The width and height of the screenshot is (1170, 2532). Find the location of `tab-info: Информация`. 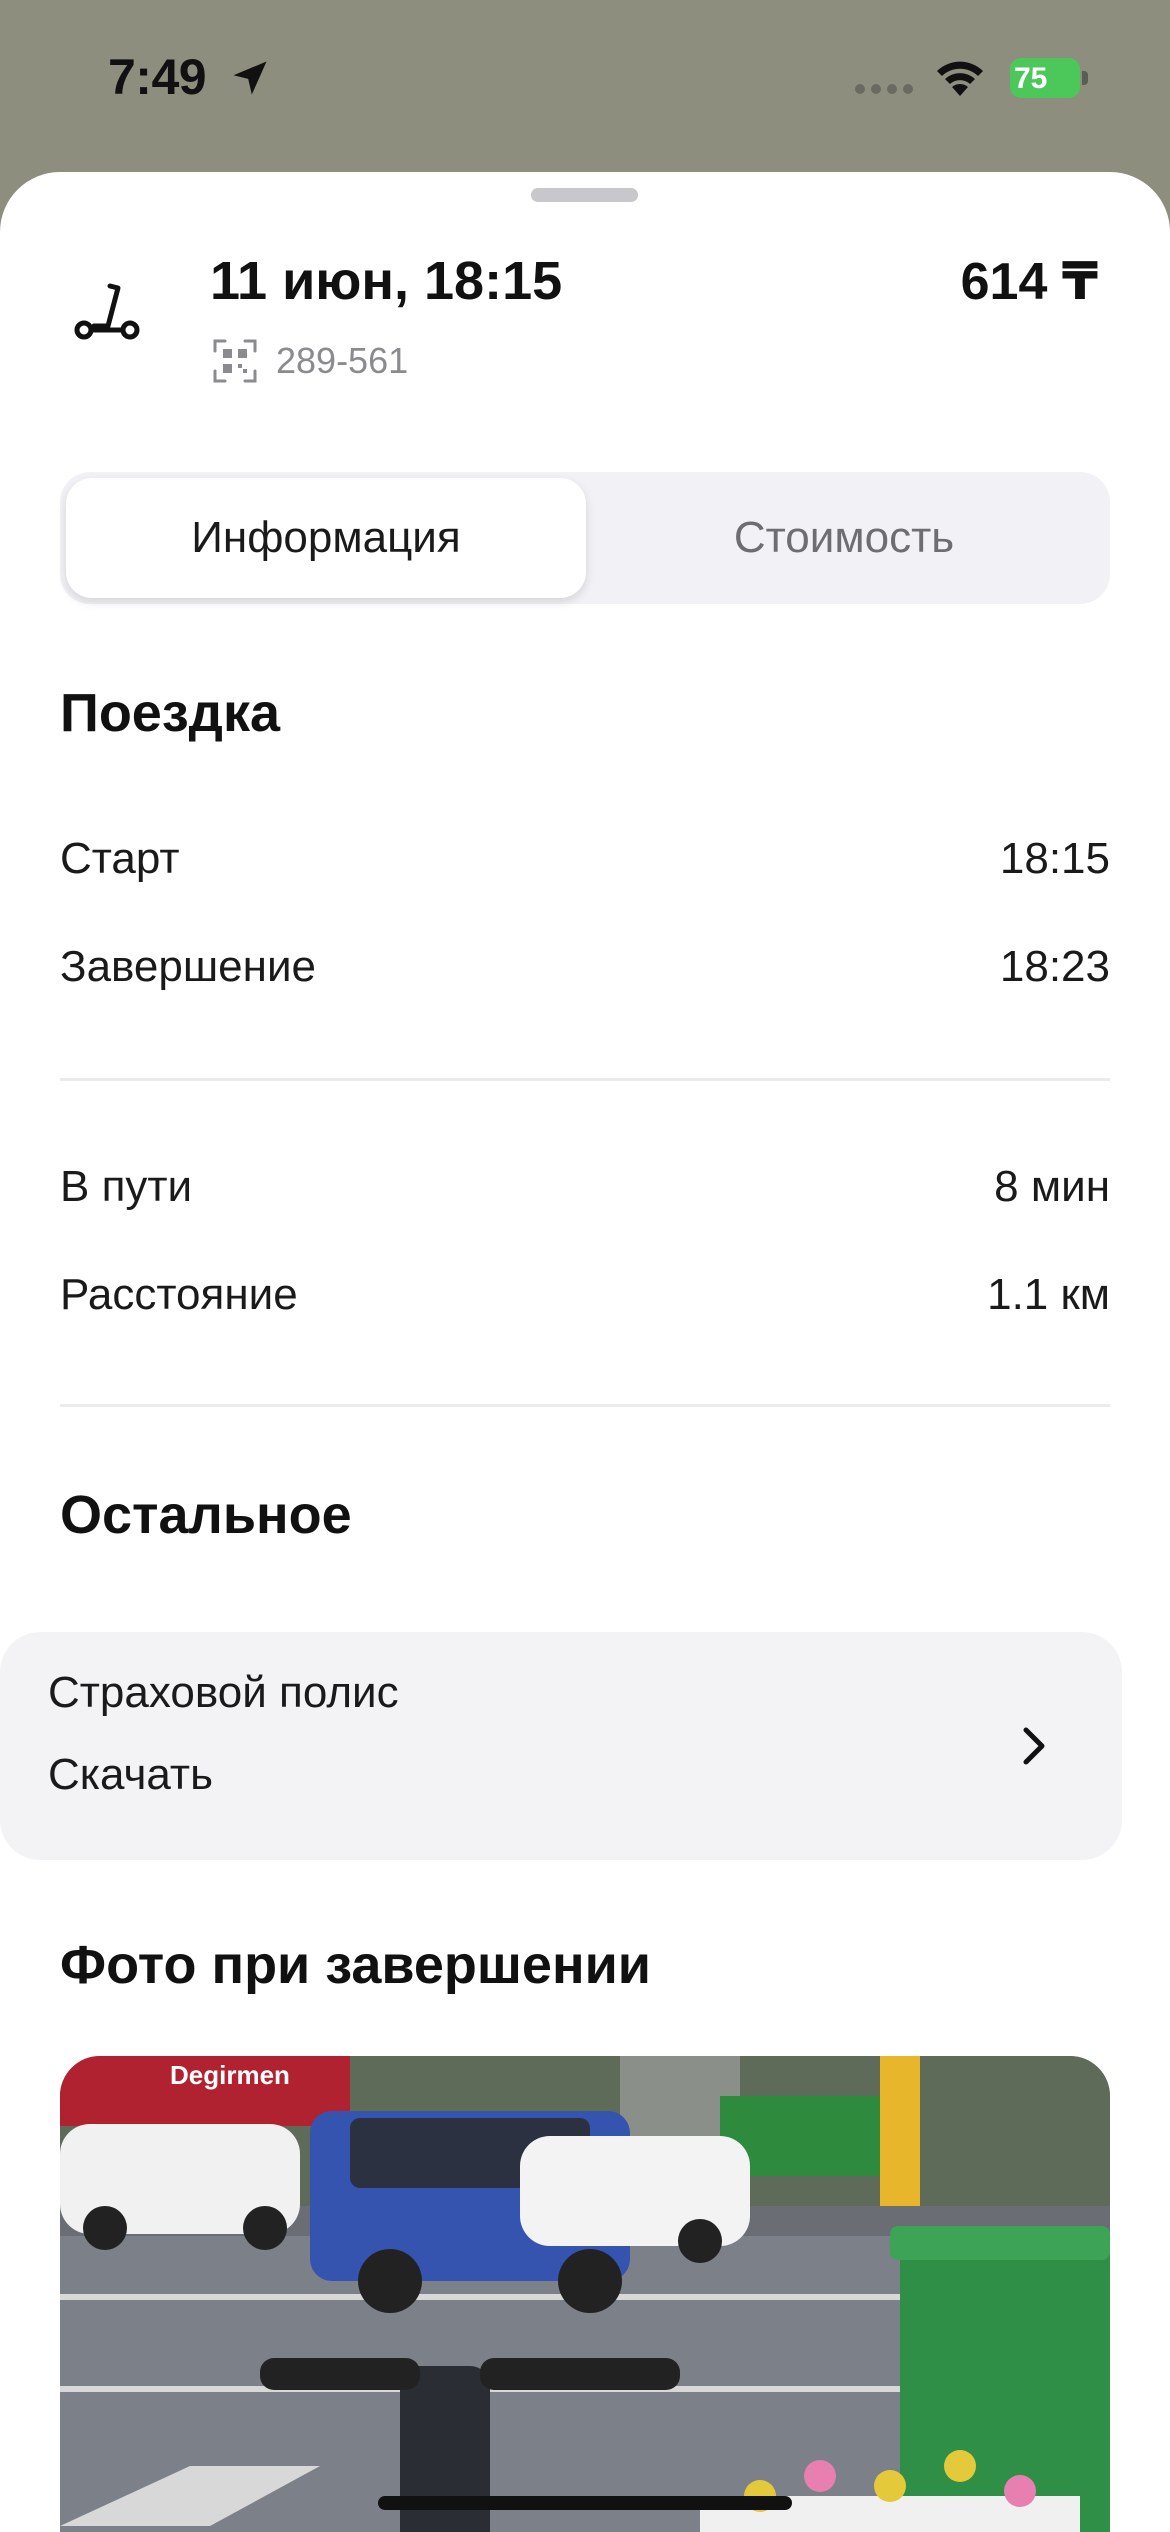

tab-info: Информация is located at coordinates (326, 538).